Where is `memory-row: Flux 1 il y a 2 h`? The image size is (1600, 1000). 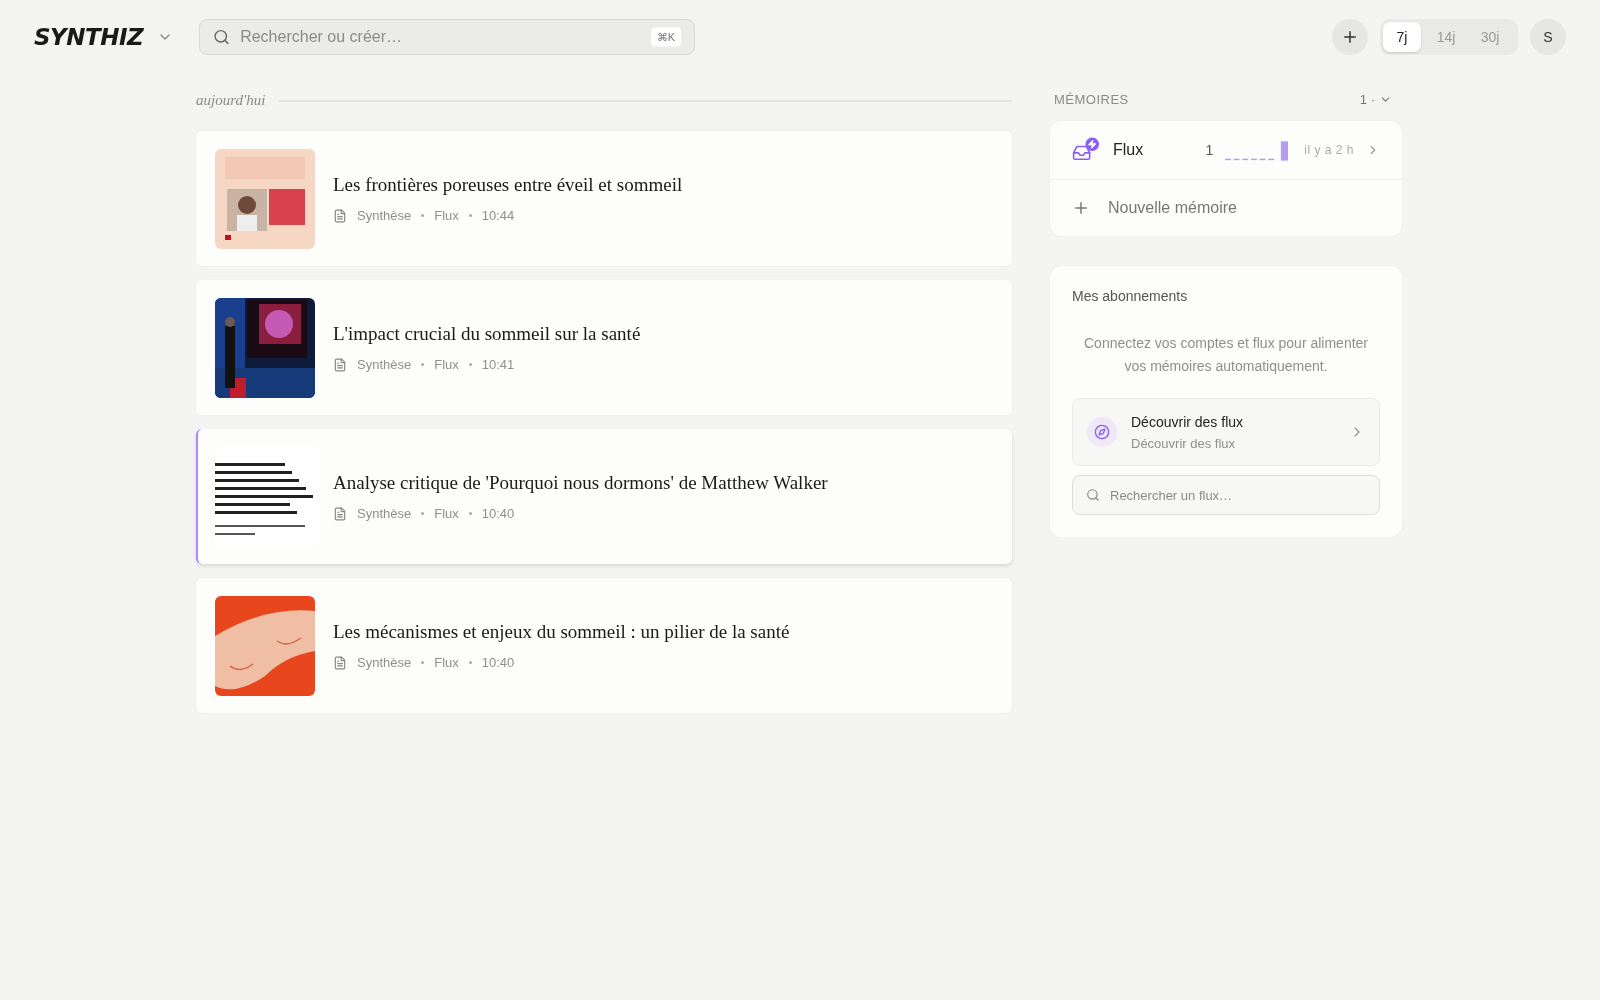
memory-row: Flux 1 il y a 2 h is located at coordinates (1226, 150).